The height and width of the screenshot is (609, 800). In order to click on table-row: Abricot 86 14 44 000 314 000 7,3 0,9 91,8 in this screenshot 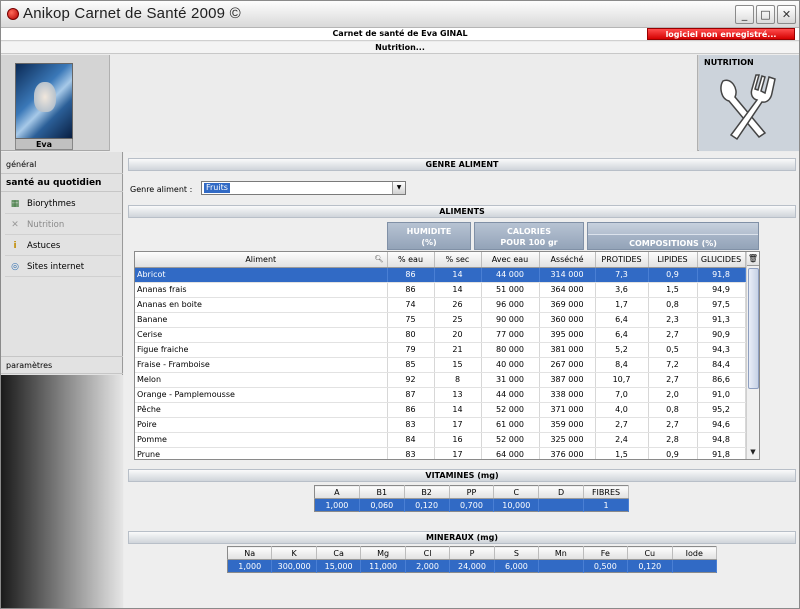, I will do `click(440, 275)`.